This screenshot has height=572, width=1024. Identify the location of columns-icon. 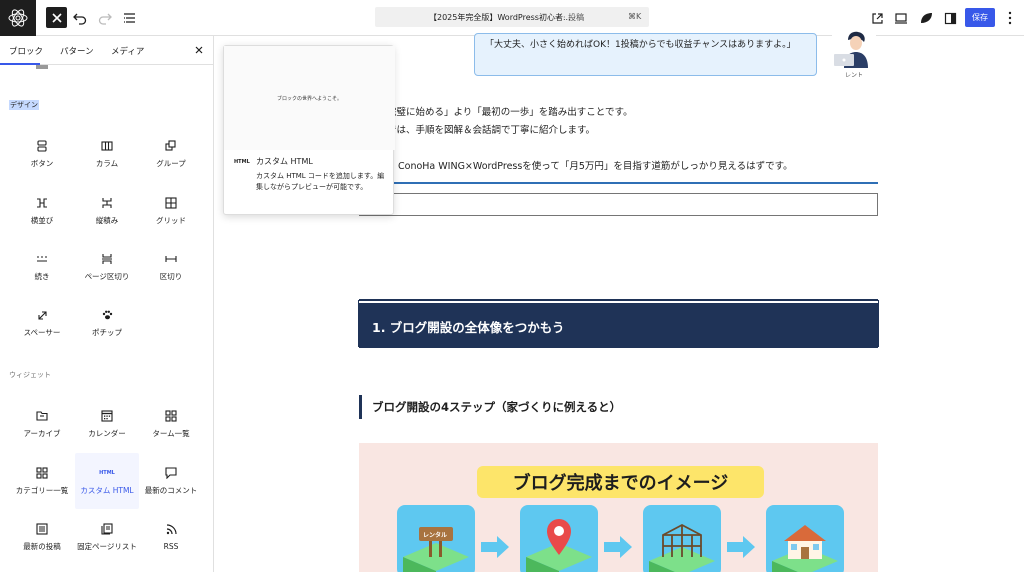
(107, 146).